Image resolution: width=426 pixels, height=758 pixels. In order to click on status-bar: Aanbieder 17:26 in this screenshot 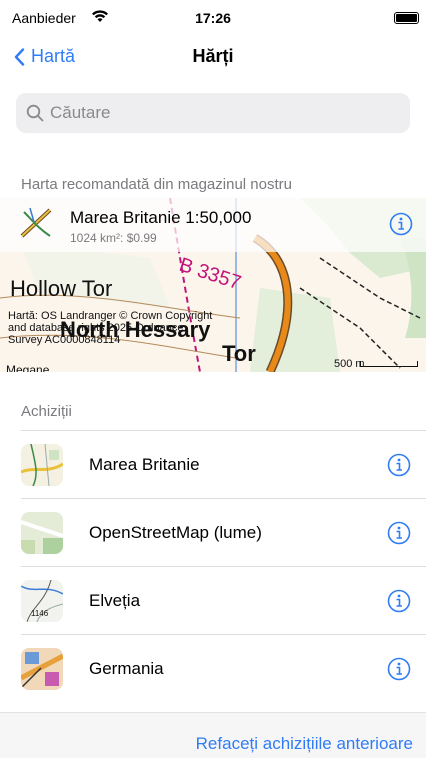, I will do `click(213, 17)`.